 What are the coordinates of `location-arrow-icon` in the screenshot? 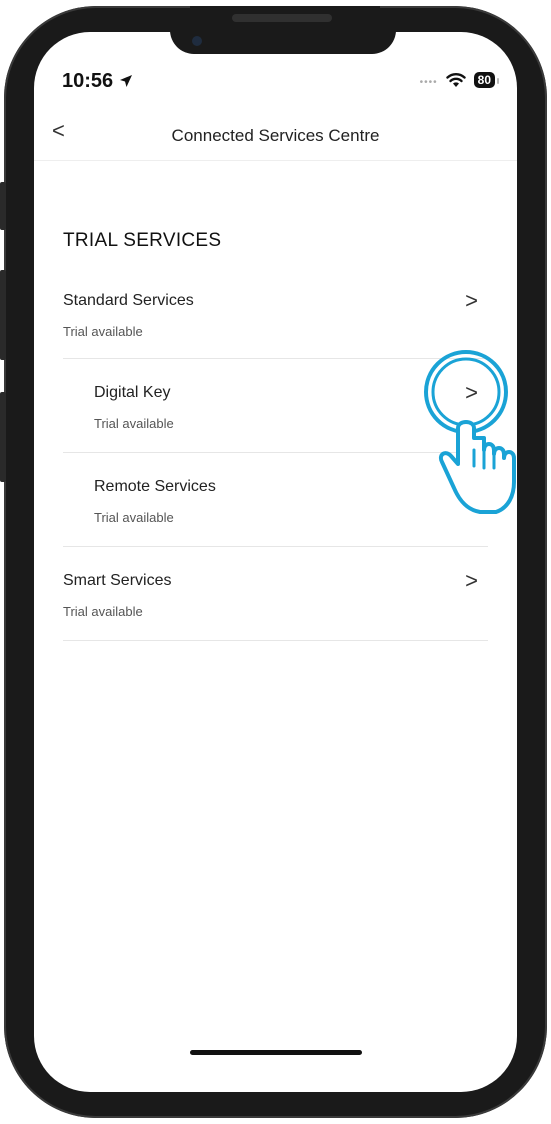 It's located at (125, 81).